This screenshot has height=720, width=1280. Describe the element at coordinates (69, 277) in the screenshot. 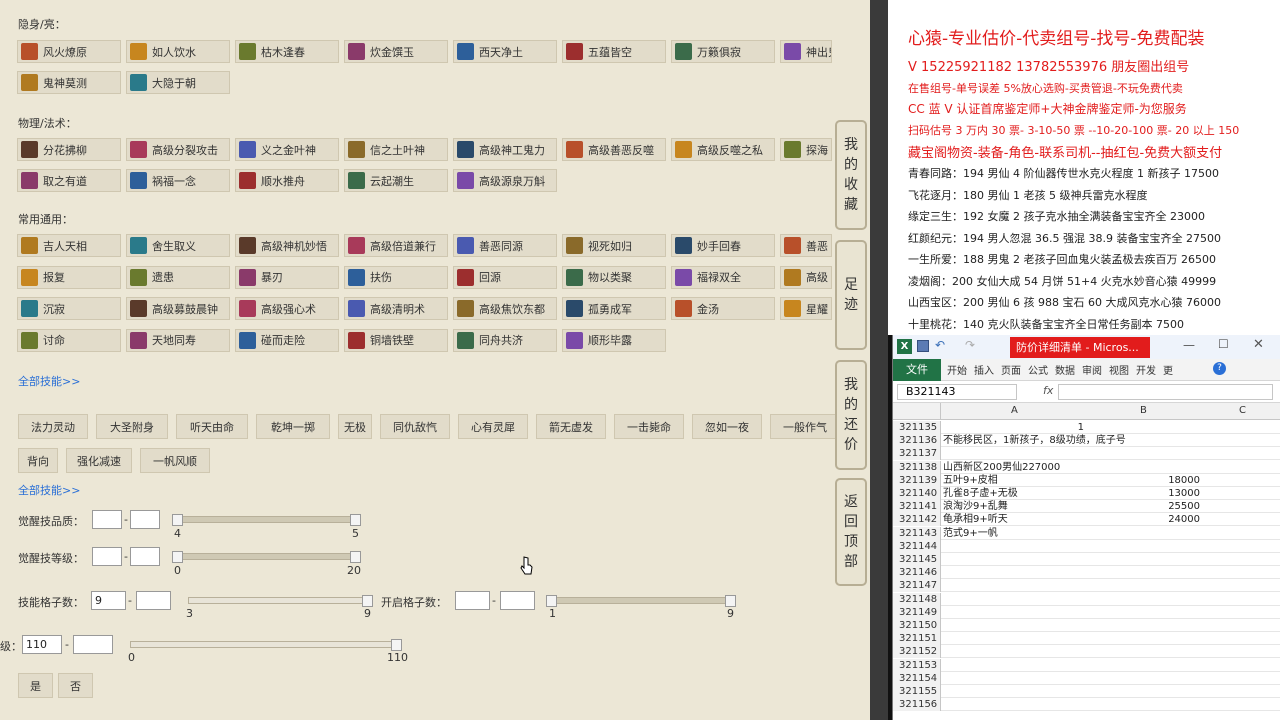

I see `skill-button: 报复` at that location.